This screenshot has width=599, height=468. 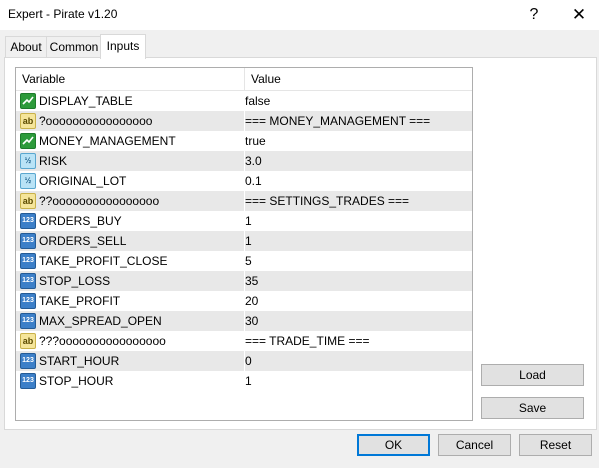 I want to click on variable-name: ?oooooooooooooooo, so click(x=96, y=121).